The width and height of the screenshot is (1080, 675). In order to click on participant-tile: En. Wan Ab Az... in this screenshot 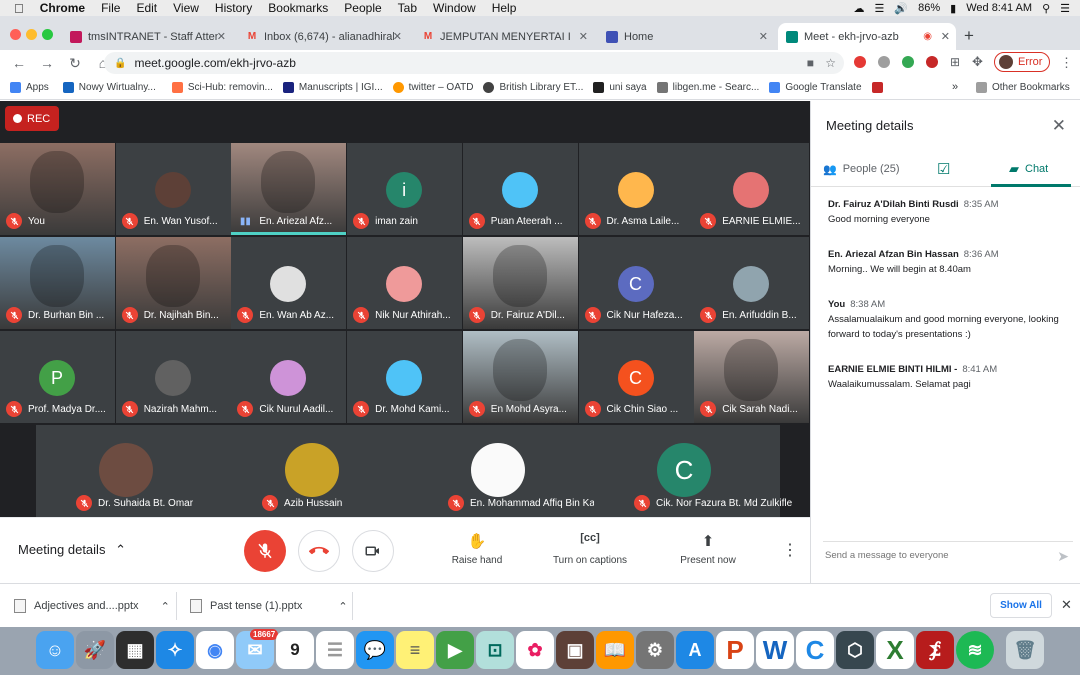, I will do `click(289, 283)`.